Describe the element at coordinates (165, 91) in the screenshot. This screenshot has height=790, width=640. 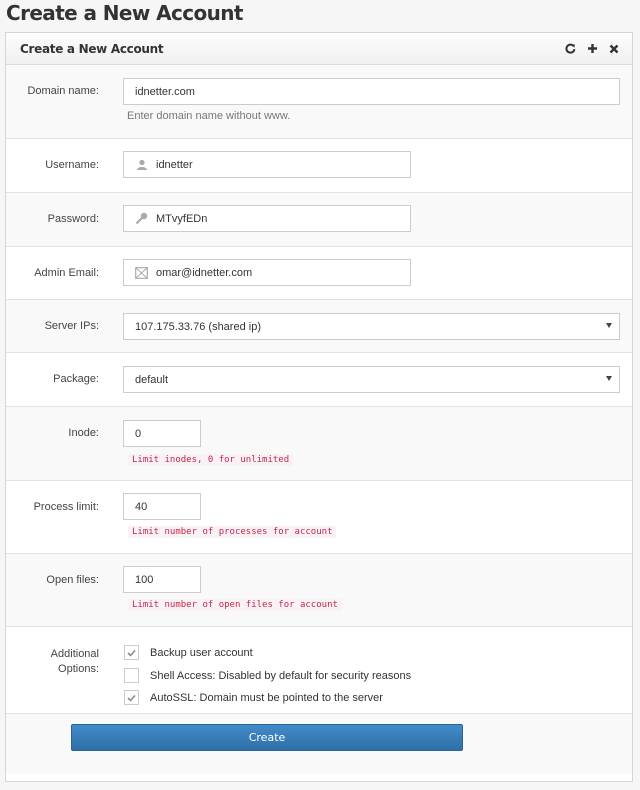
I see `domain-value: idnetter.com` at that location.